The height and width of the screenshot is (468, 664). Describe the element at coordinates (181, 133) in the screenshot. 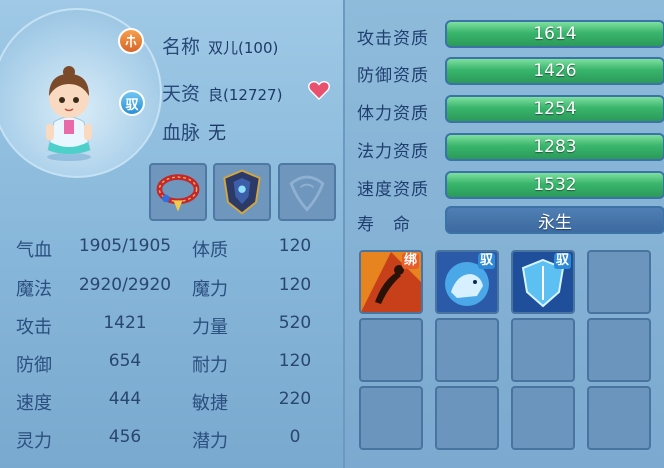

I see `bloodline-label: 血脉` at that location.